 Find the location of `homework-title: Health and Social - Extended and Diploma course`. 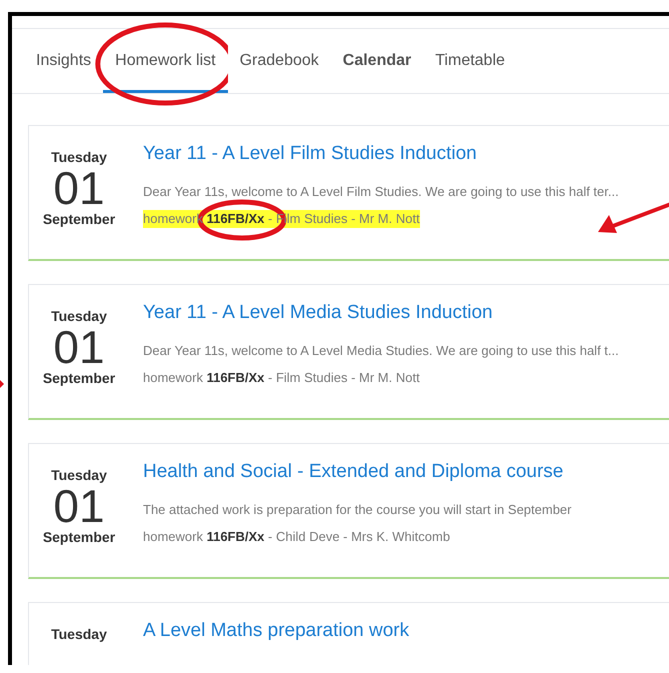

homework-title: Health and Social - Extended and Diploma course is located at coordinates (353, 472).